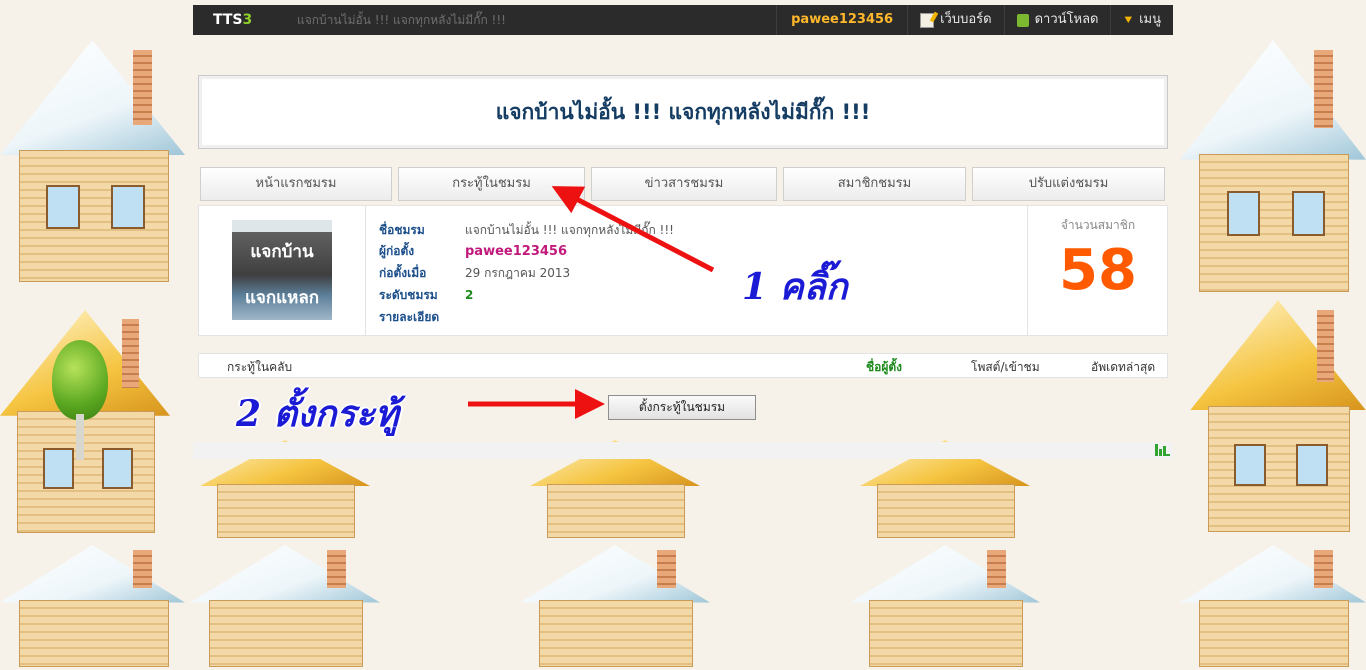 Image resolution: width=1366 pixels, height=670 pixels. What do you see at coordinates (1098, 270) in the screenshot?
I see `members-count: 58` at bounding box center [1098, 270].